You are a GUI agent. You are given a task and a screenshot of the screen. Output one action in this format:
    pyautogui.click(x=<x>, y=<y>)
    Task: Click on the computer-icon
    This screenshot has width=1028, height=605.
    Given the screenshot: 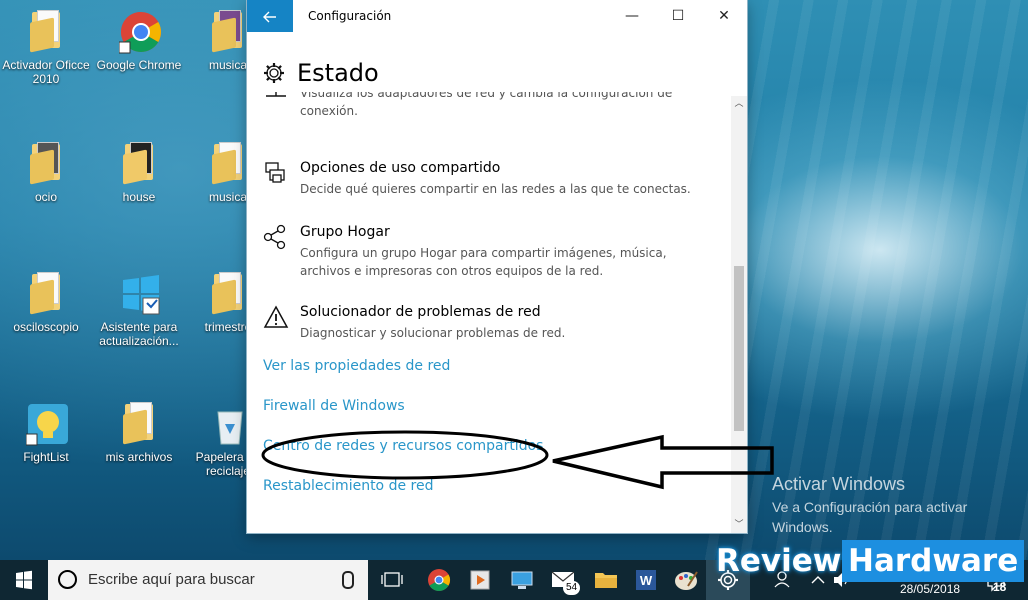 What is the action you would take?
    pyautogui.click(x=522, y=580)
    